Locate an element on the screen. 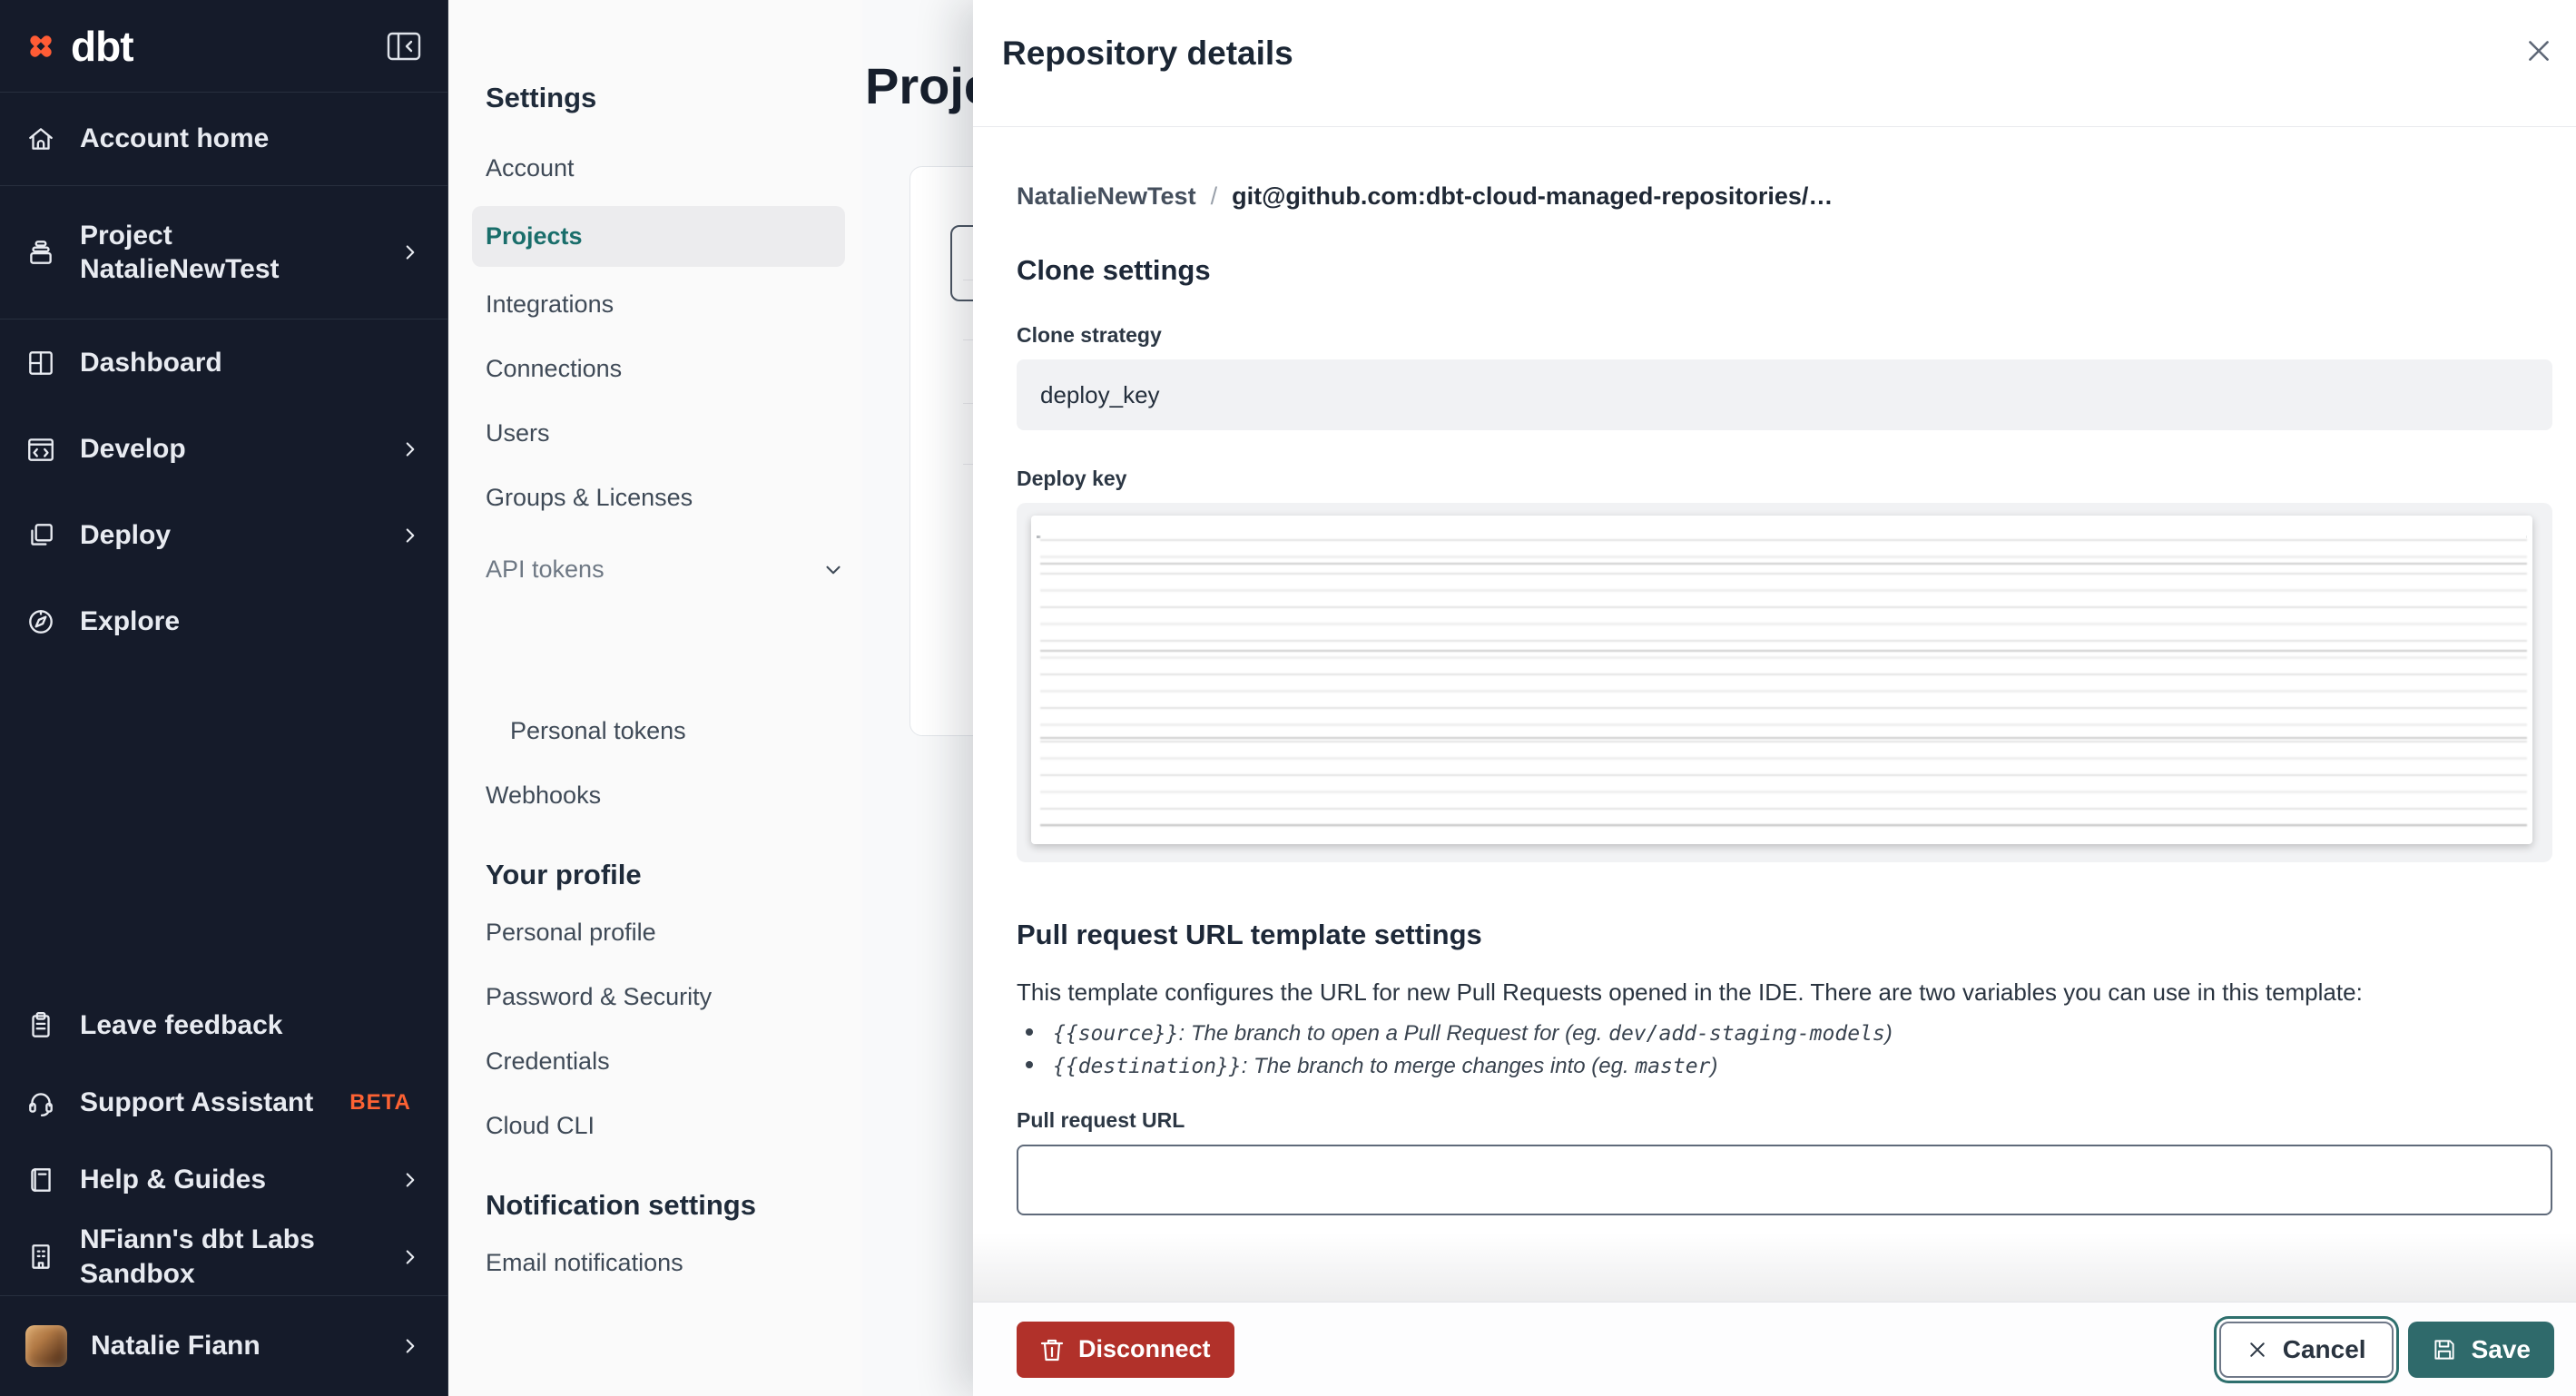 This screenshot has width=2576, height=1396. trash-icon is located at coordinates (1052, 1350).